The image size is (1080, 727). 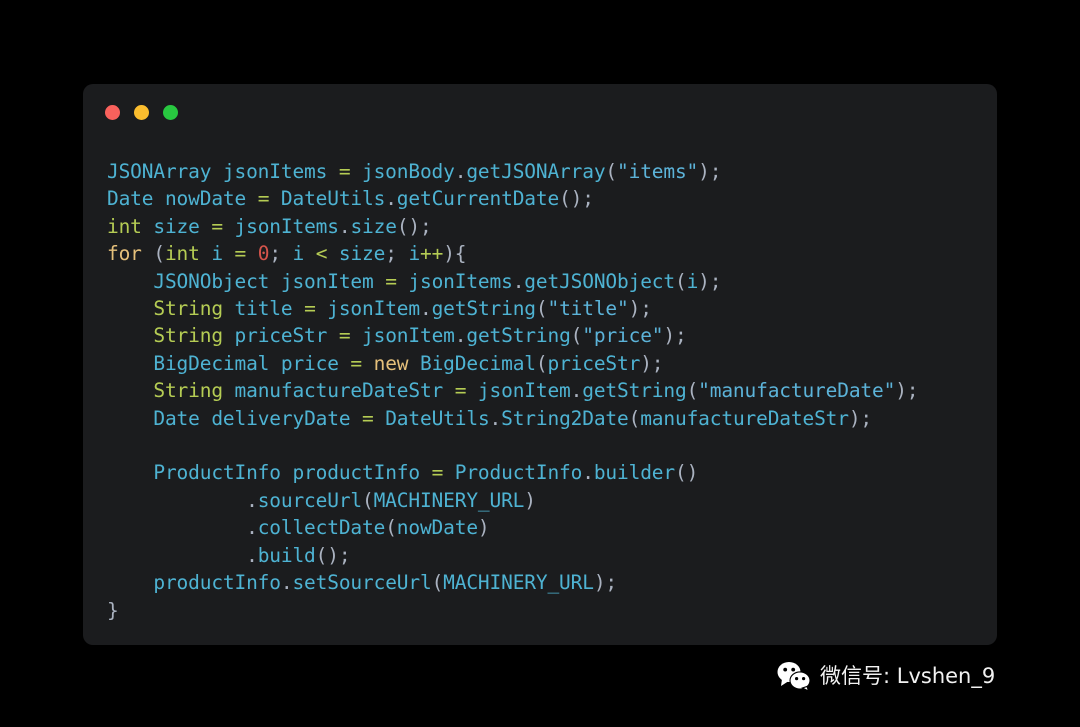 I want to click on watermark: 微信号: Lvshen_9, so click(x=886, y=676).